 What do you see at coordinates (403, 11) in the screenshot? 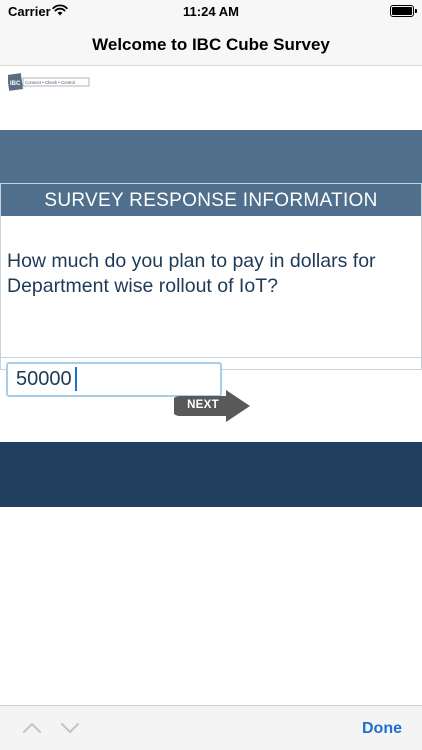
I see `battery-icon` at bounding box center [403, 11].